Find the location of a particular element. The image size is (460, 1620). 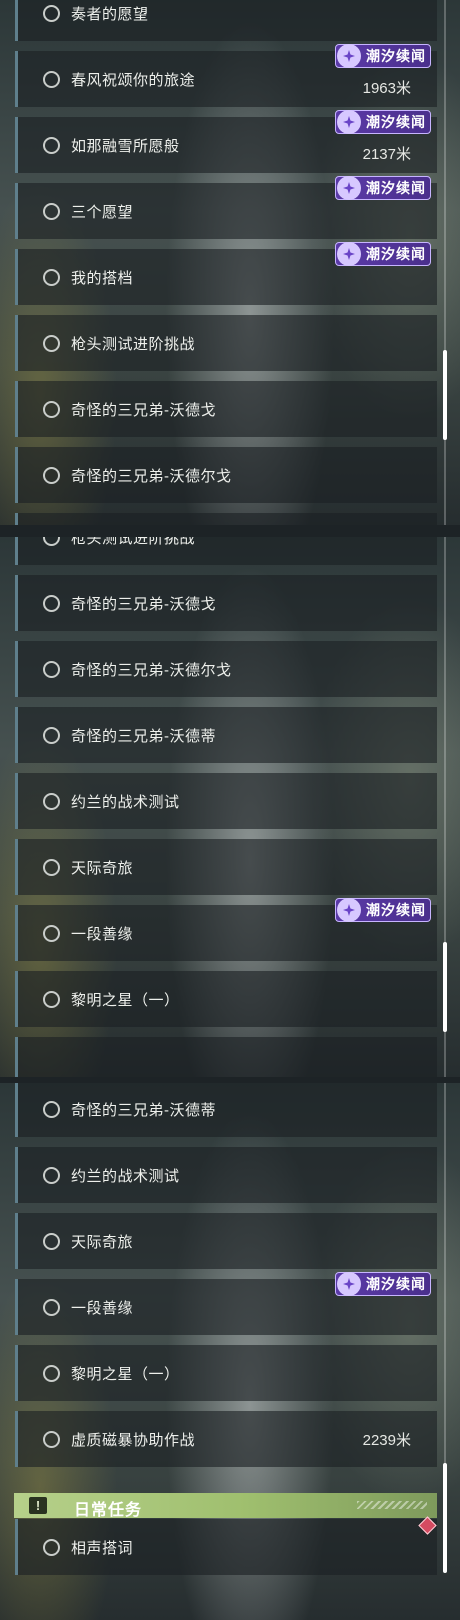

quest-item: 如那融雪所愿般 潮汐续闻 2137米 is located at coordinates (226, 141).